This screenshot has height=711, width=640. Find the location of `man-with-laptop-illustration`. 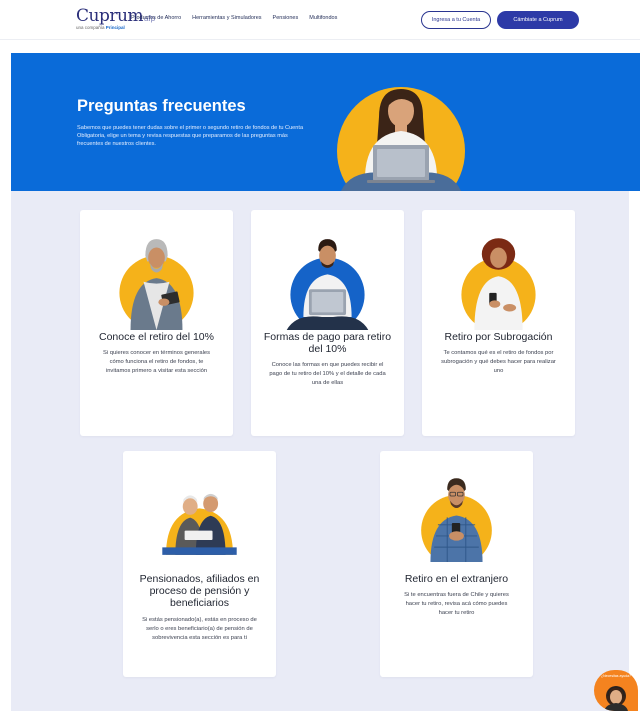

man-with-laptop-illustration is located at coordinates (327, 284).